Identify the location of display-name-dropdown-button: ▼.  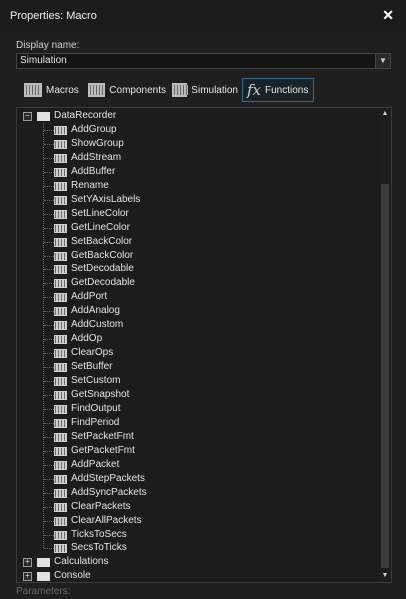
(383, 61).